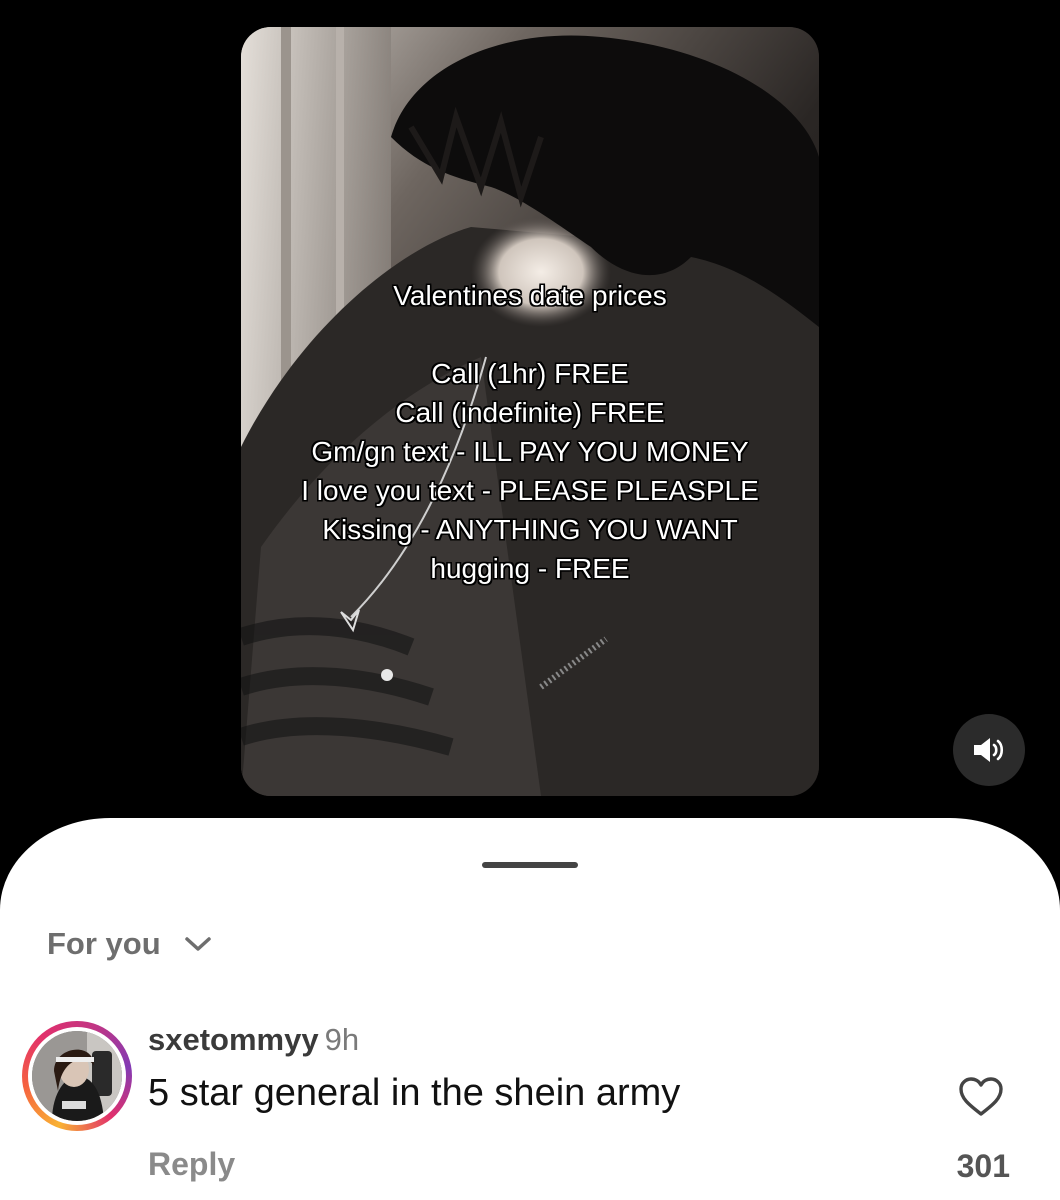 The height and width of the screenshot is (1200, 1060). What do you see at coordinates (530, 865) in the screenshot?
I see `sheet-drag-handle` at bounding box center [530, 865].